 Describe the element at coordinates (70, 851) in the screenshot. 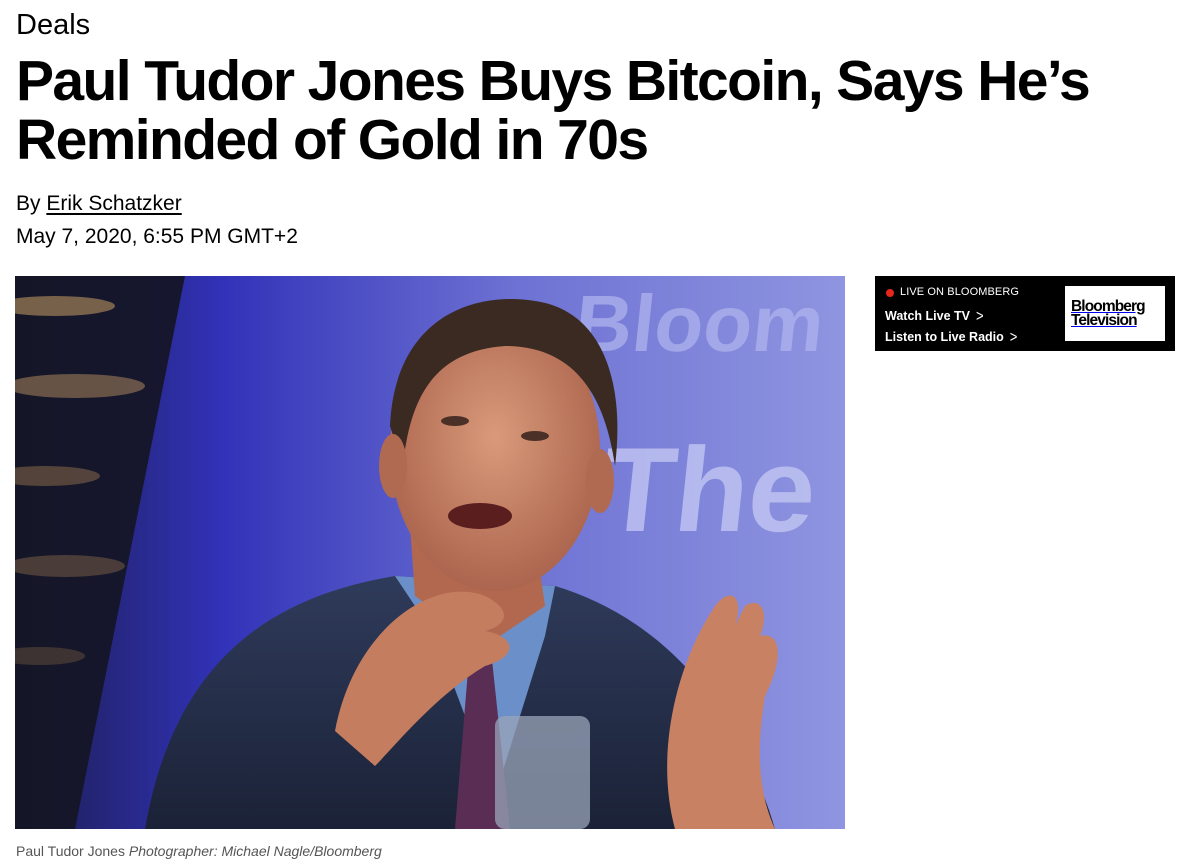

I see `caption-subject: Paul Tudor Jones` at that location.